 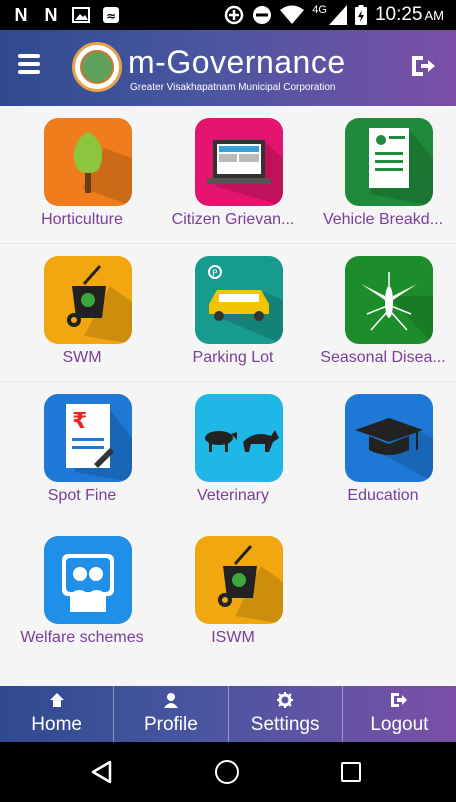 I want to click on cast-icon: ≈, so click(x=111, y=15).